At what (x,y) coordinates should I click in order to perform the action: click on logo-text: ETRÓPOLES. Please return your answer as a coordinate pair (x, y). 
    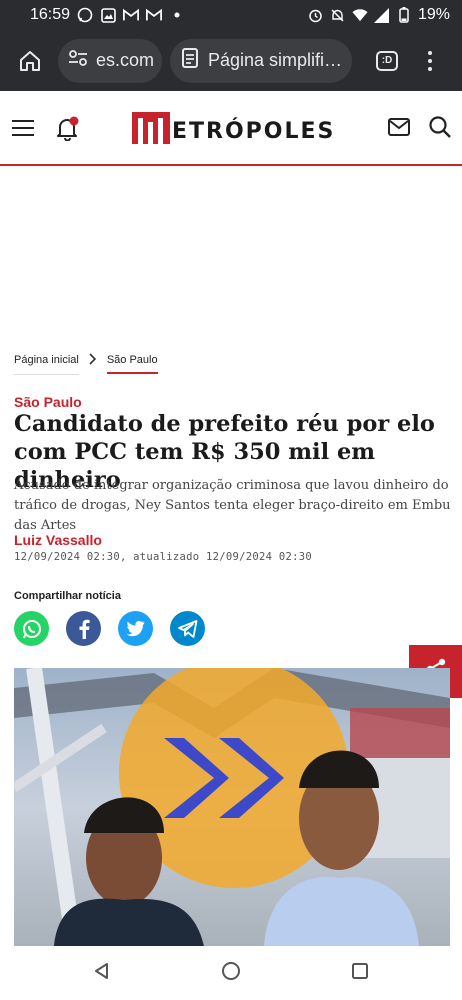
    Looking at the image, I should click on (254, 131).